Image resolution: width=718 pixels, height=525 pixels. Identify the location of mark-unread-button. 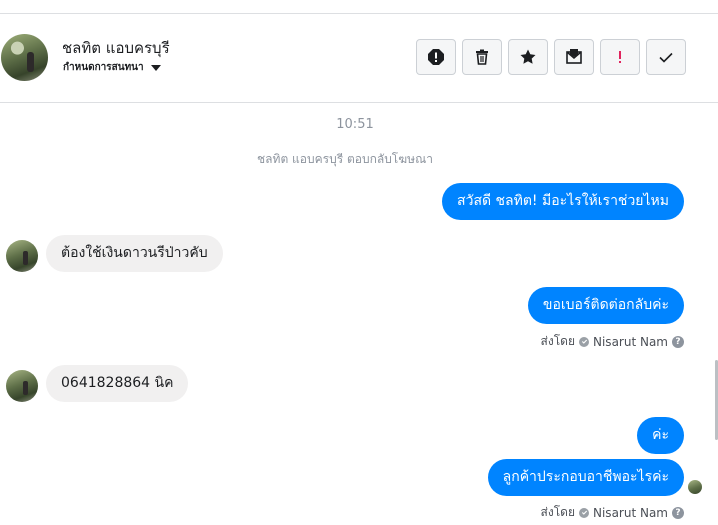
(574, 57).